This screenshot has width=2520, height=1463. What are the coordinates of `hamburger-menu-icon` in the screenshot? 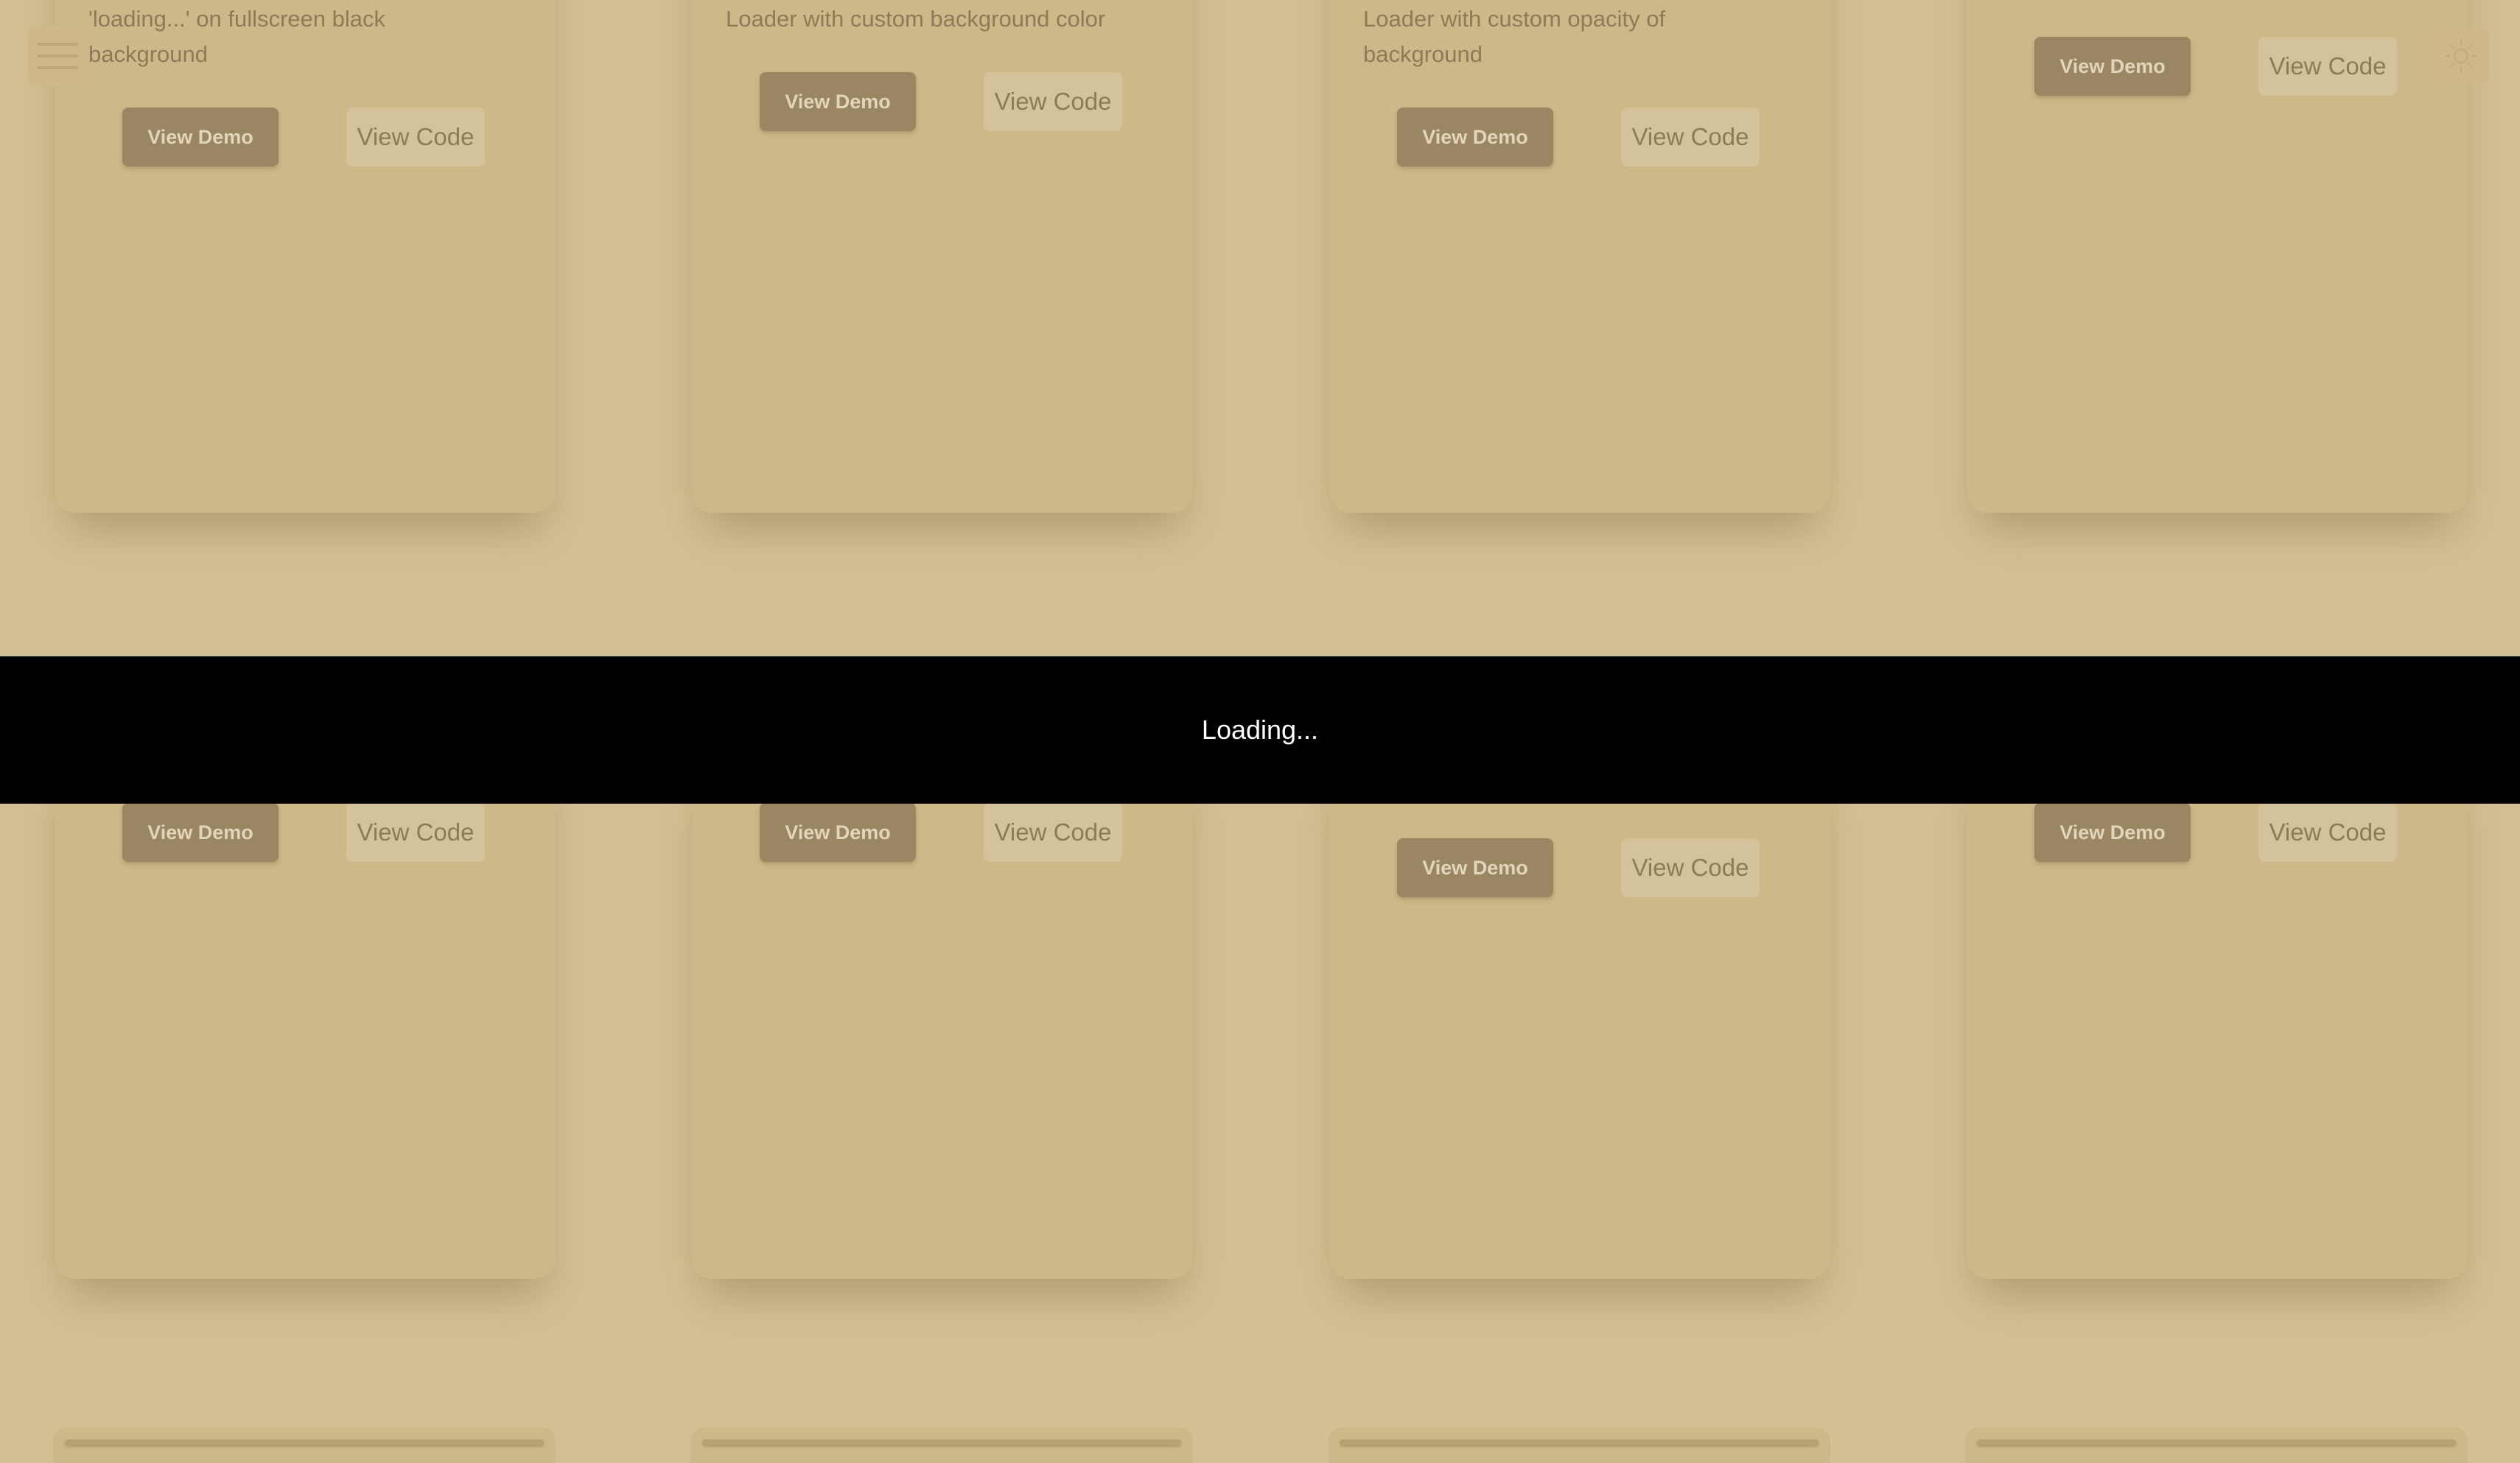 It's located at (57, 56).